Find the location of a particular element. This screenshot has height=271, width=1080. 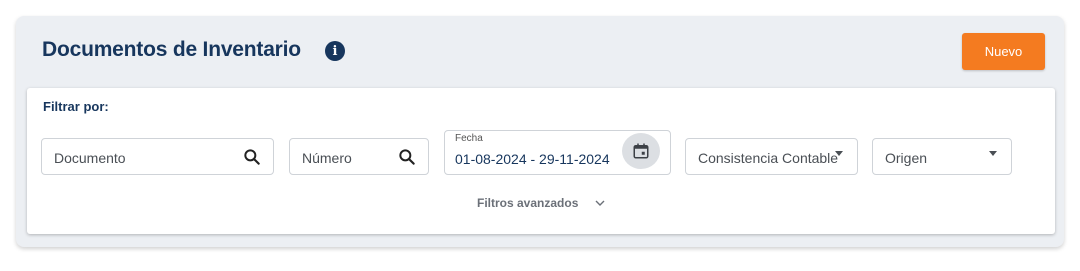

numero-search-field: Número is located at coordinates (359, 156).